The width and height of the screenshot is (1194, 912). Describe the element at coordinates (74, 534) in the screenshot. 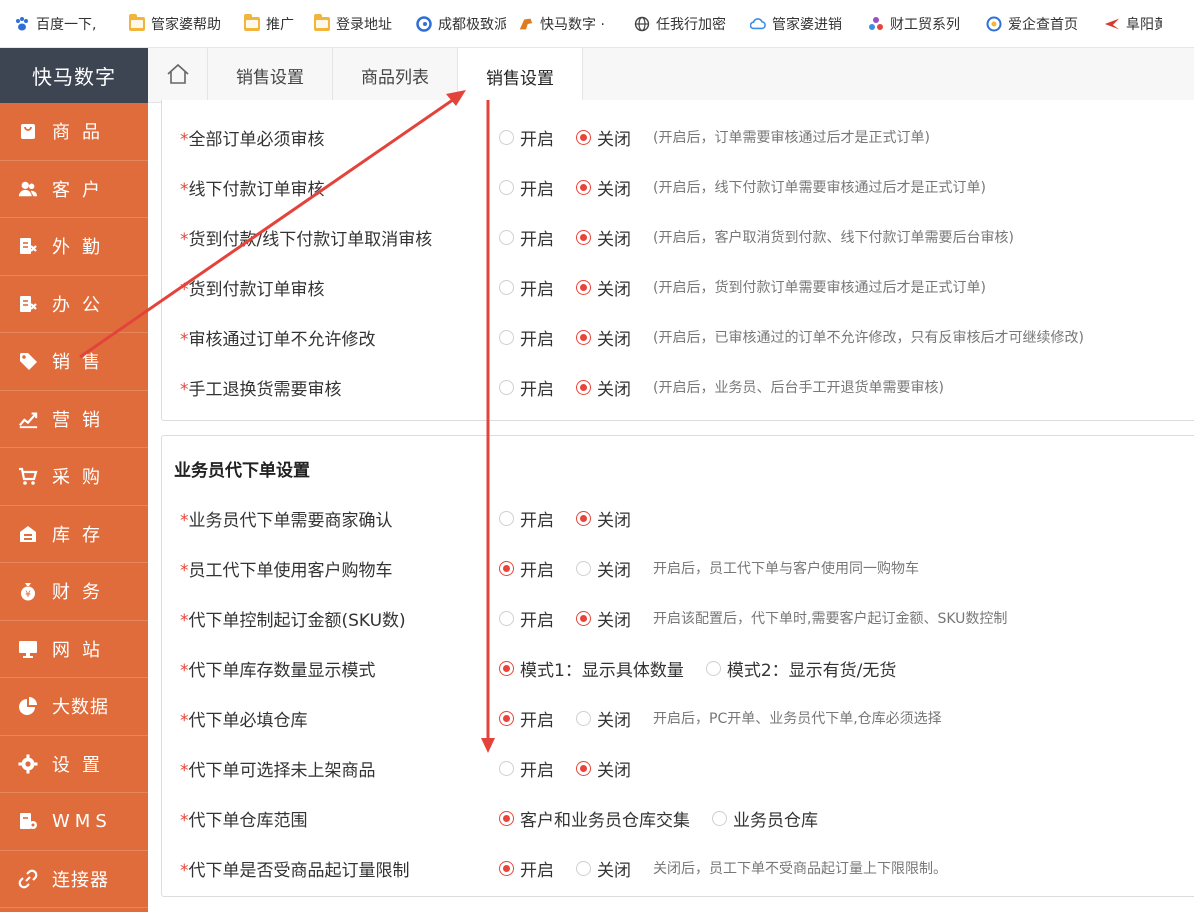

I see `sidebar-item-7: 库存` at that location.